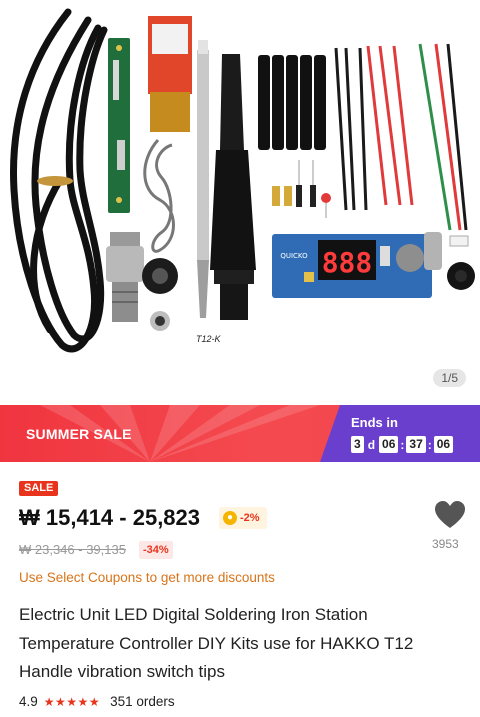  Describe the element at coordinates (156, 550) in the screenshot. I see `discount-badge: -34%` at that location.